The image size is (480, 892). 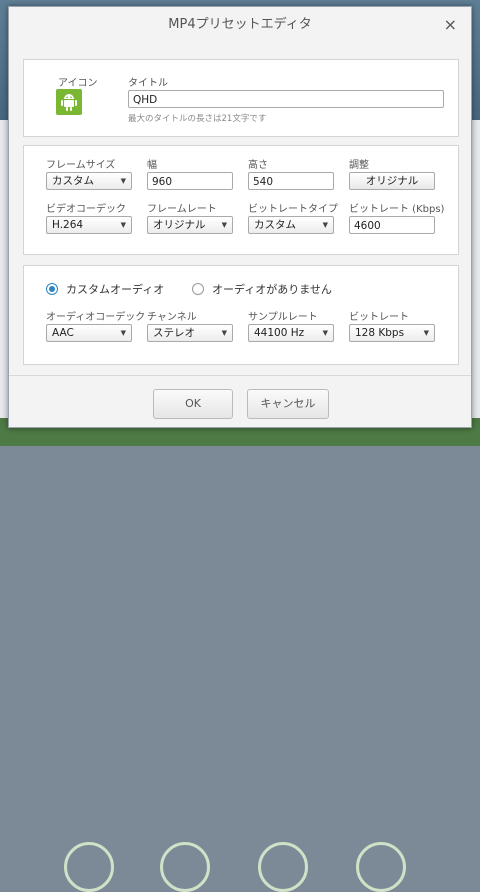 I want to click on sample-rate-label: サンプルレート, so click(x=283, y=317).